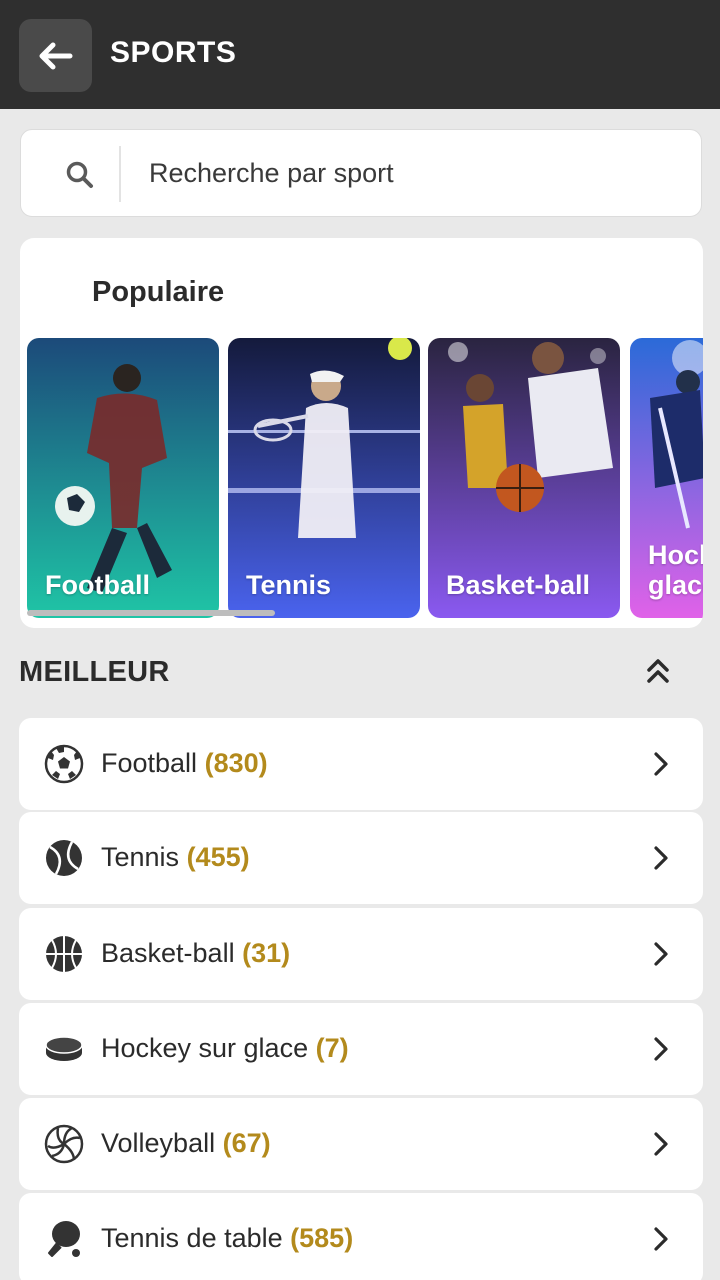  Describe the element at coordinates (266, 953) in the screenshot. I see `sport-count: (31)` at that location.